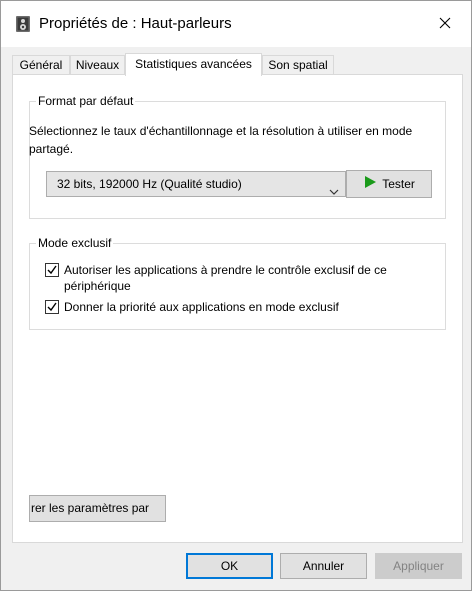  I want to click on apply-button: Appliquer, so click(418, 566).